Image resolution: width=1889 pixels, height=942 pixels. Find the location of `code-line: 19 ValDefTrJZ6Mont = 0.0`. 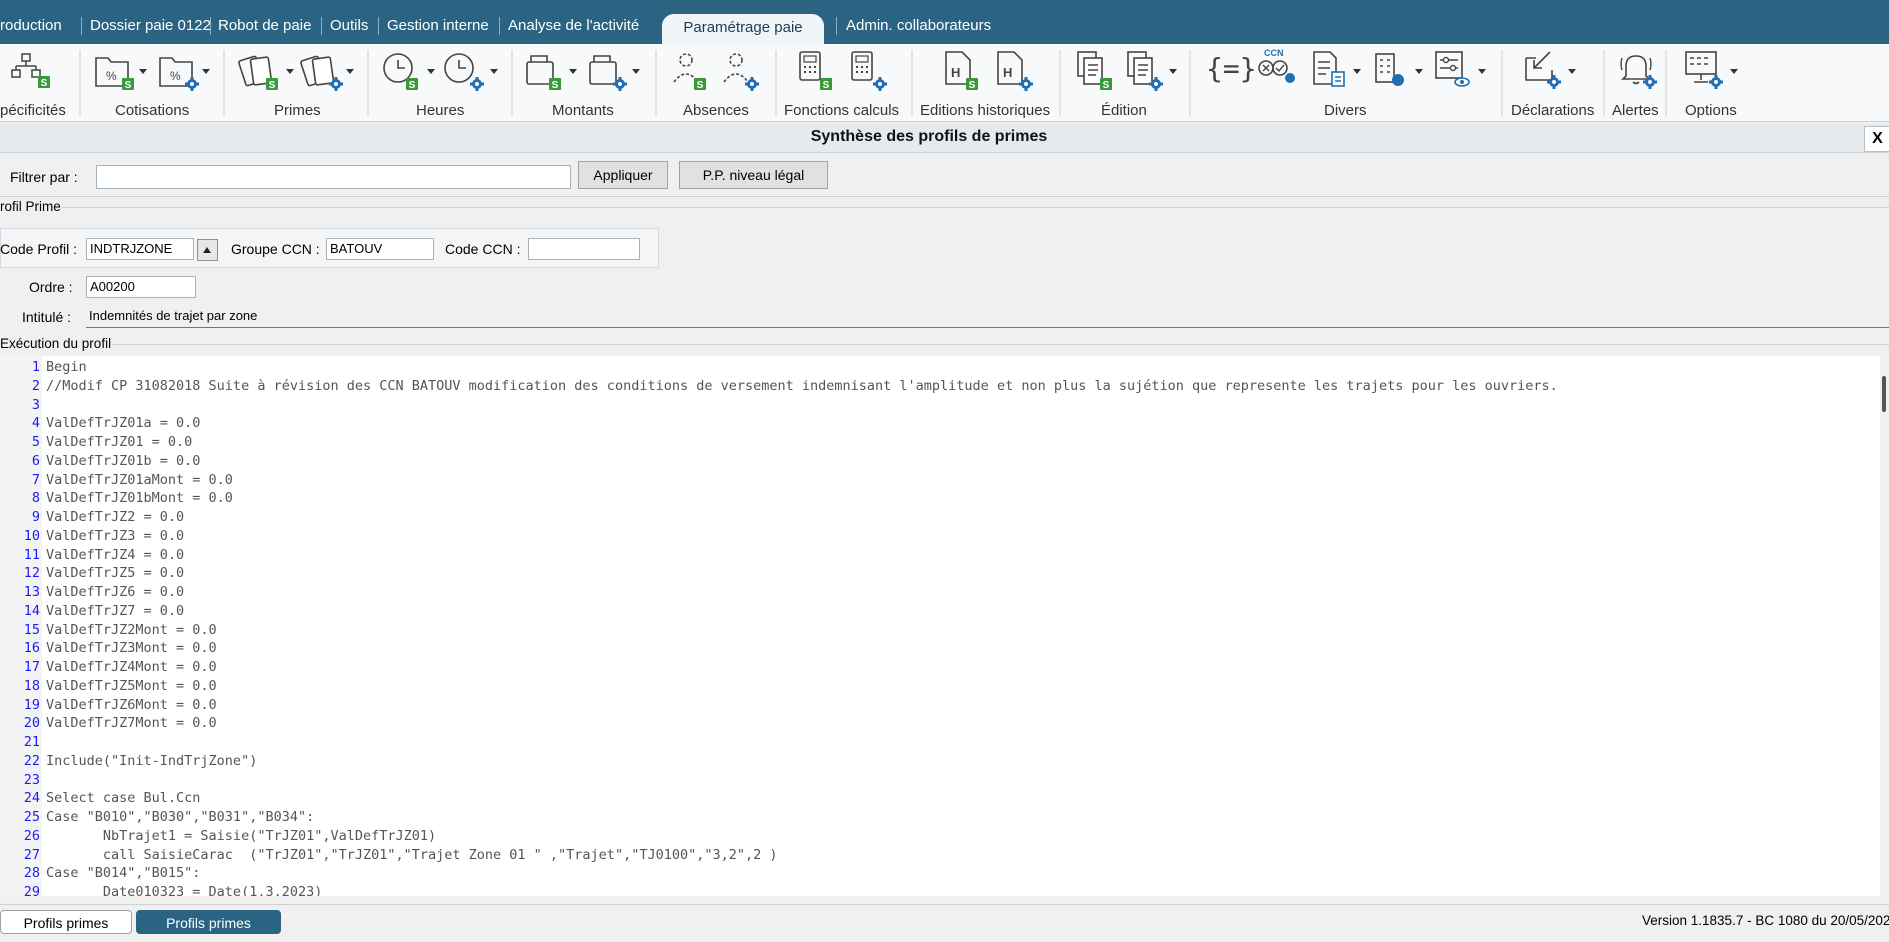

code-line: 19 ValDefTrJZ6Mont = 0.0 is located at coordinates (940, 705).